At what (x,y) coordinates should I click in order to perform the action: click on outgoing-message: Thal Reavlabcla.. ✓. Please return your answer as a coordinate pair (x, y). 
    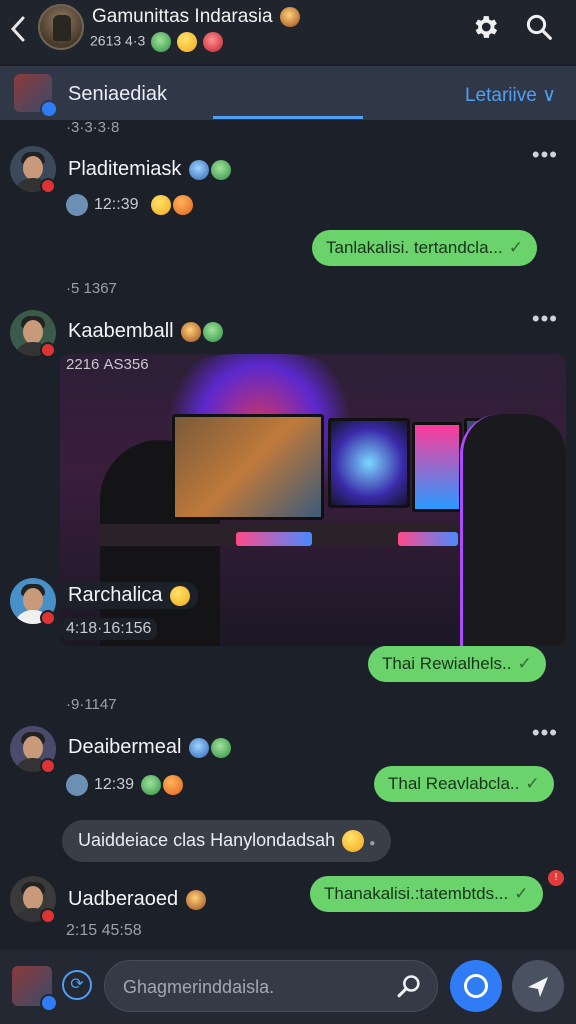
    Looking at the image, I should click on (464, 784).